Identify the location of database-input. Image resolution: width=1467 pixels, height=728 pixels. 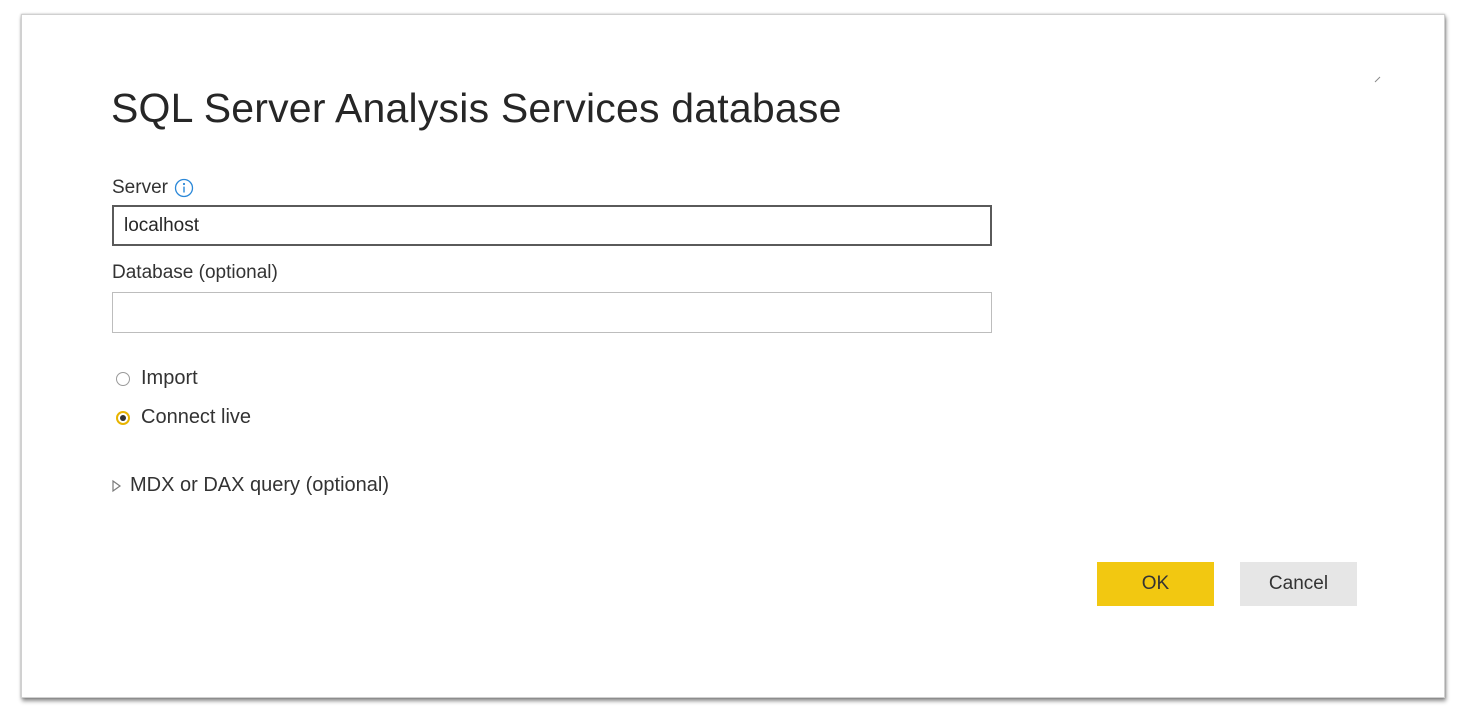
(552, 312).